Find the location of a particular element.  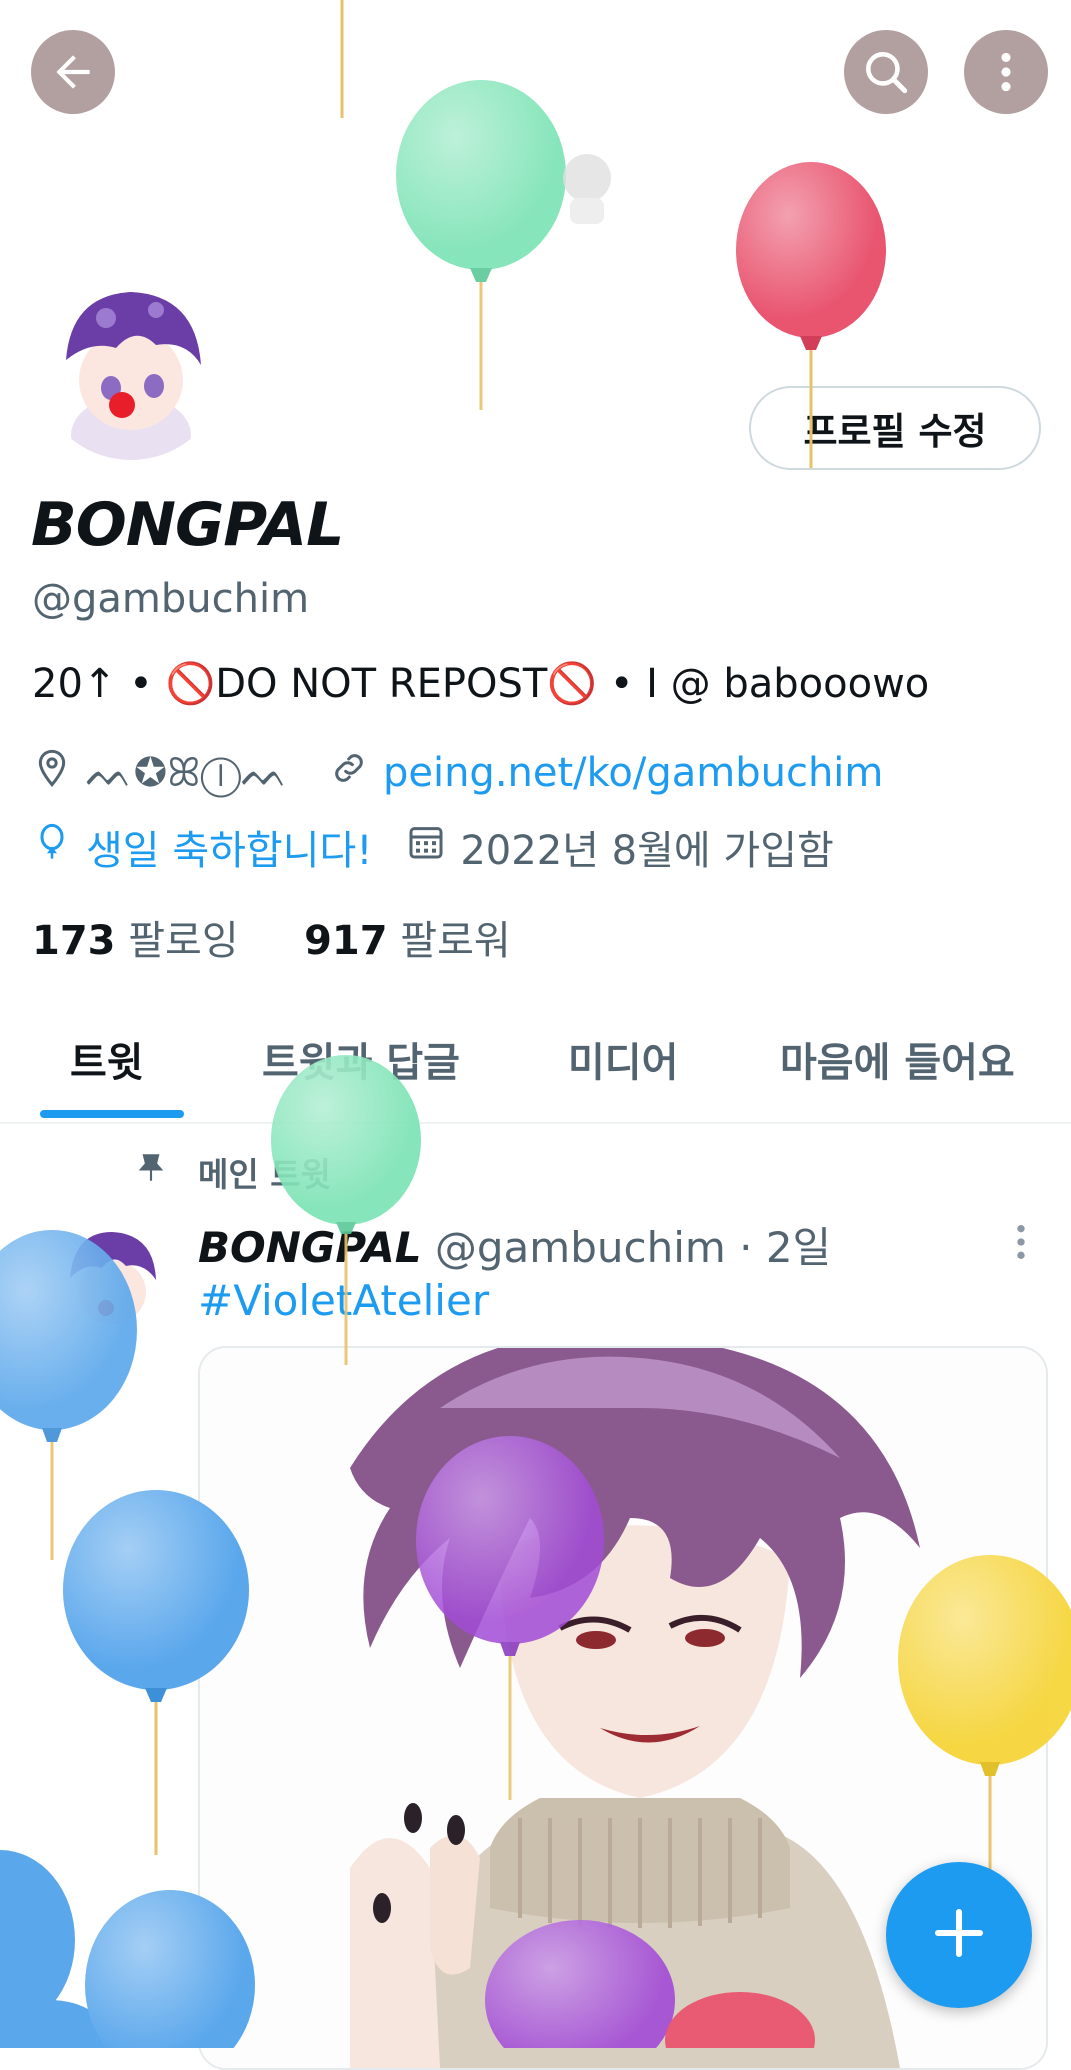

location-text: ᨓ✪ꕤⓛᨓ is located at coordinates (187, 773).